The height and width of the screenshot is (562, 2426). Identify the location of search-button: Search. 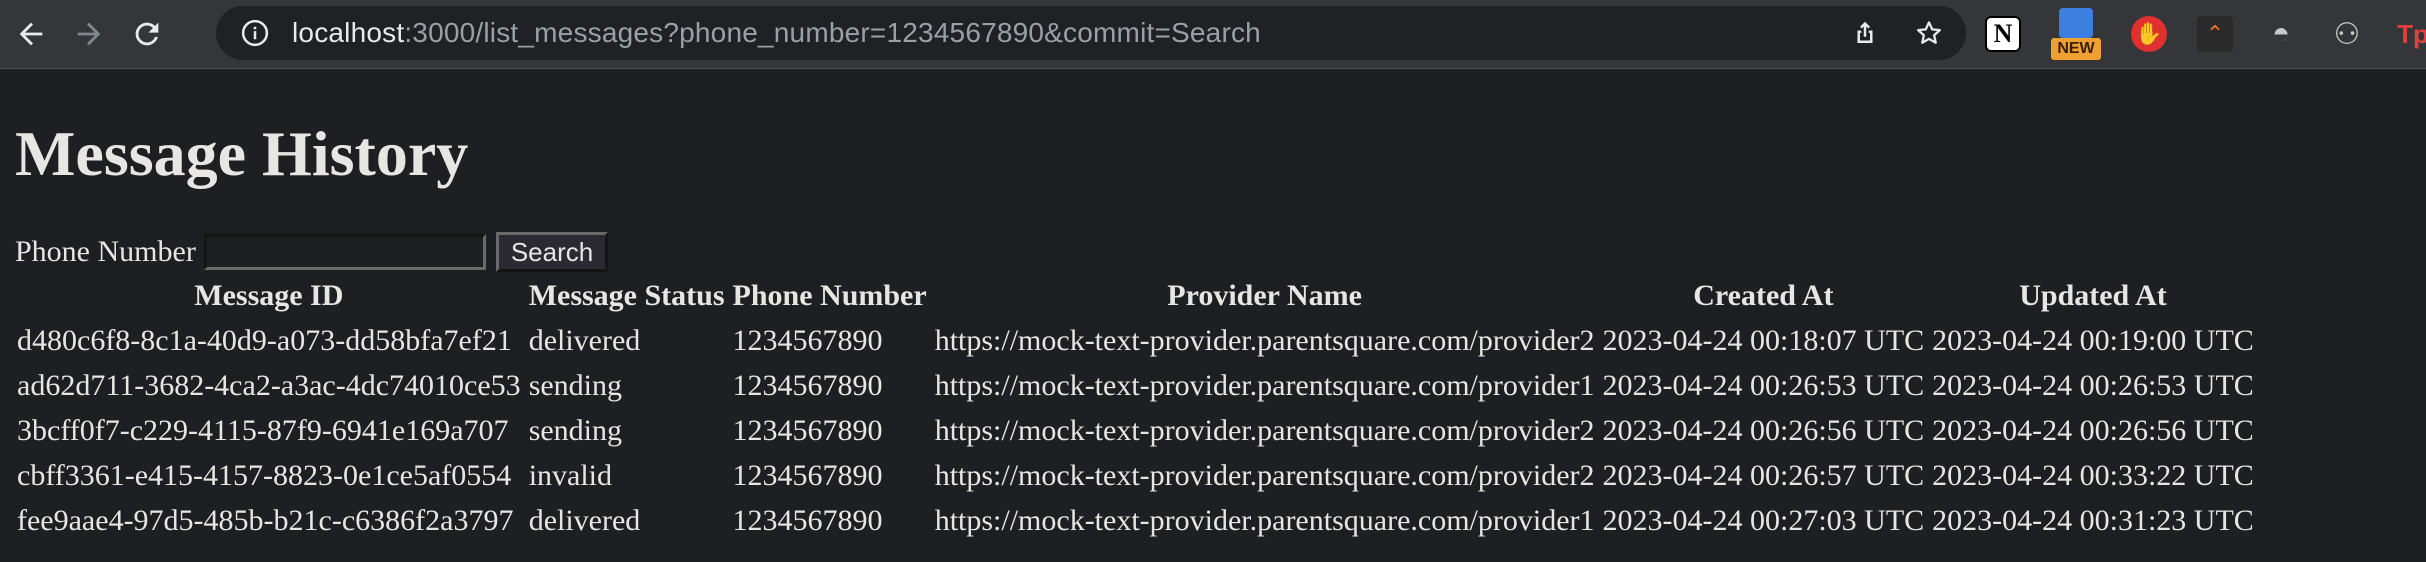
(552, 252).